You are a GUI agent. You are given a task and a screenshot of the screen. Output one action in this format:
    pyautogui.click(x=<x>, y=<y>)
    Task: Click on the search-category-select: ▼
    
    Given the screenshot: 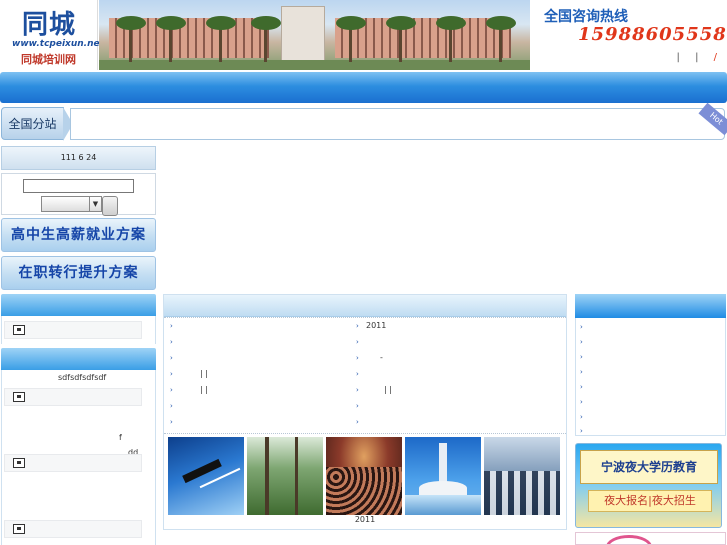 What is the action you would take?
    pyautogui.click(x=71, y=204)
    